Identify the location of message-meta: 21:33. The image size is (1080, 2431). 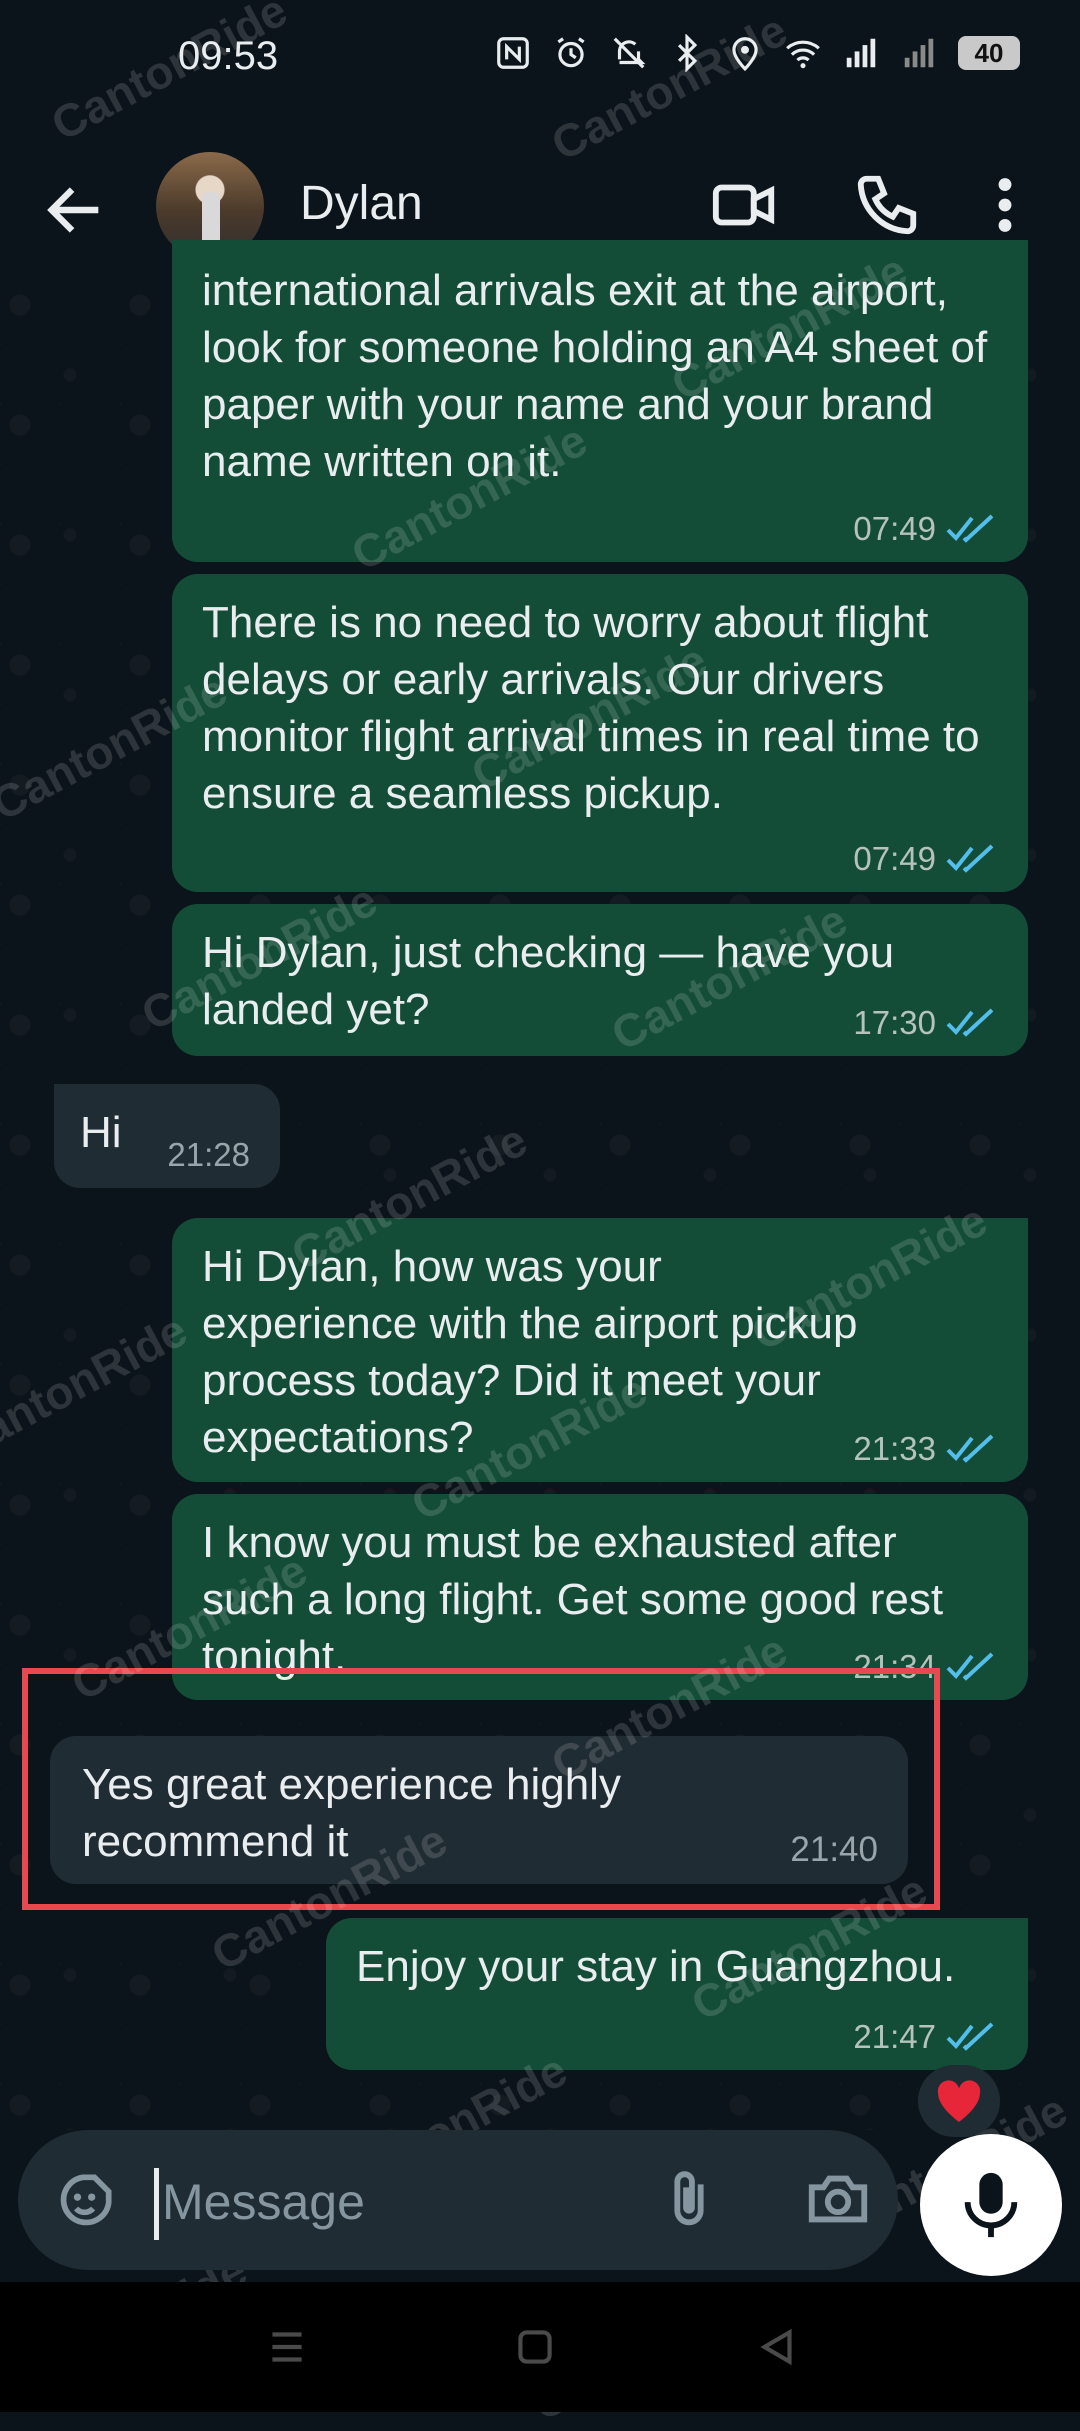
(925, 1449).